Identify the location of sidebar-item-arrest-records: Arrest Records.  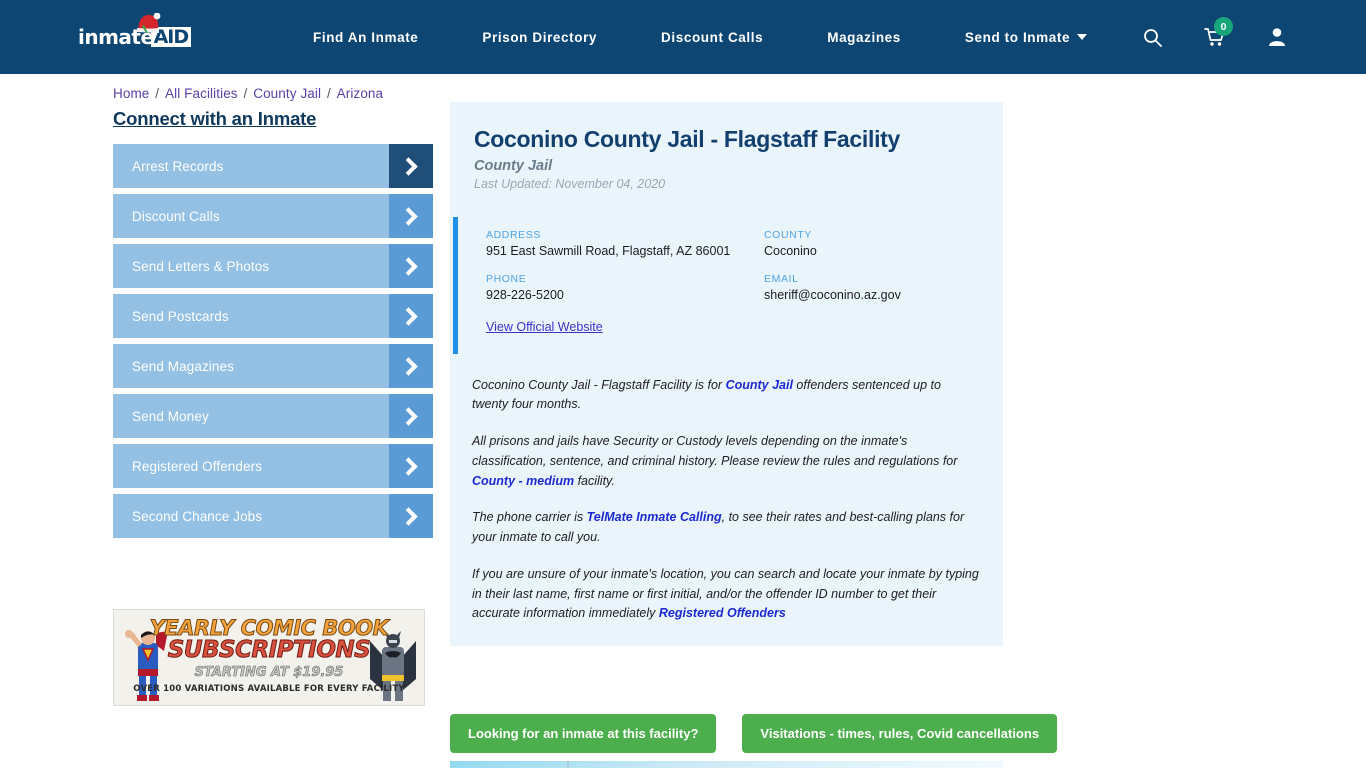
(273, 166).